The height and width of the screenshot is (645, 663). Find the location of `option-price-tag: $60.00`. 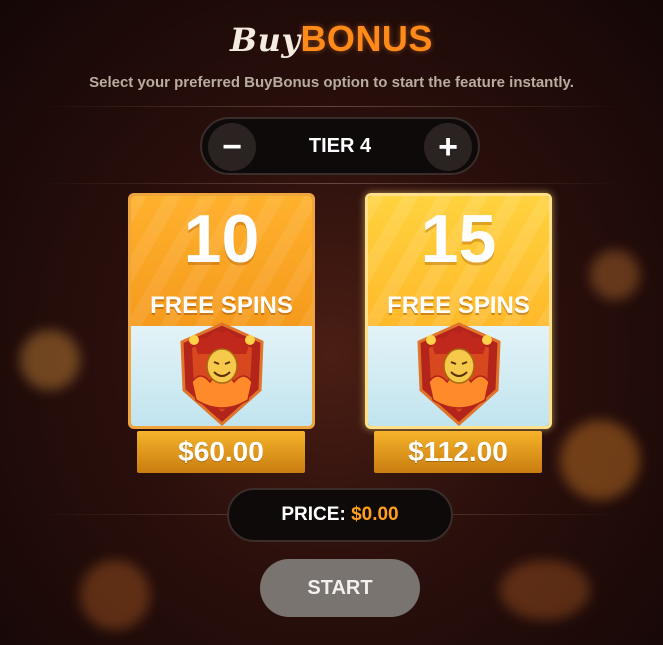

option-price-tag: $60.00 is located at coordinates (221, 452).